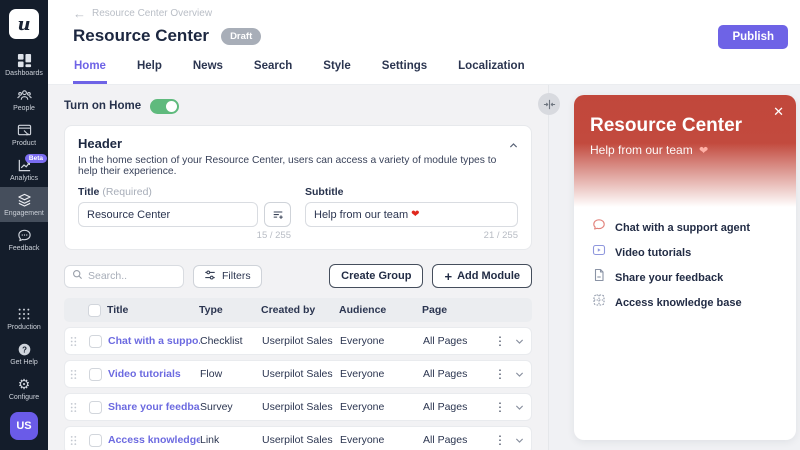  I want to click on module-type: Survey, so click(216, 407).